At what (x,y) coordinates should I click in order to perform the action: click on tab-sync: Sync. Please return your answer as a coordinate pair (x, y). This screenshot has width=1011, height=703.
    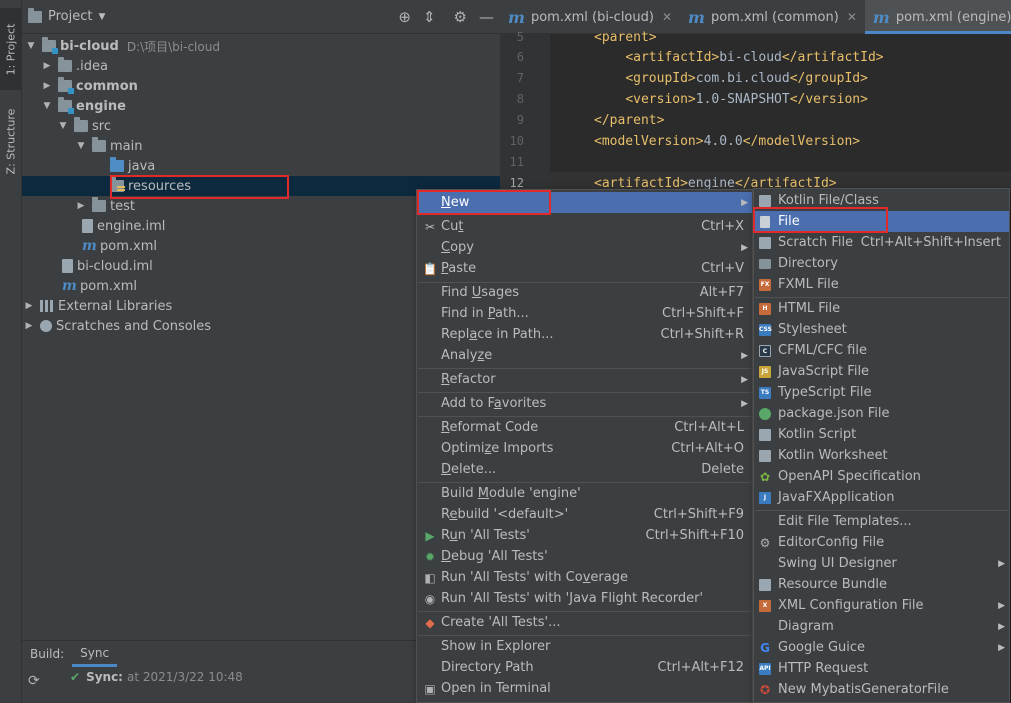
    Looking at the image, I should click on (95, 654).